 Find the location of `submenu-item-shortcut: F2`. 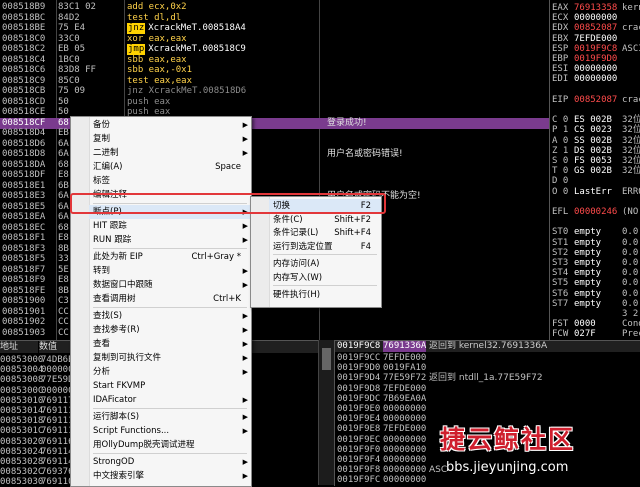

submenu-item-shortcut: F2 is located at coordinates (365, 206).